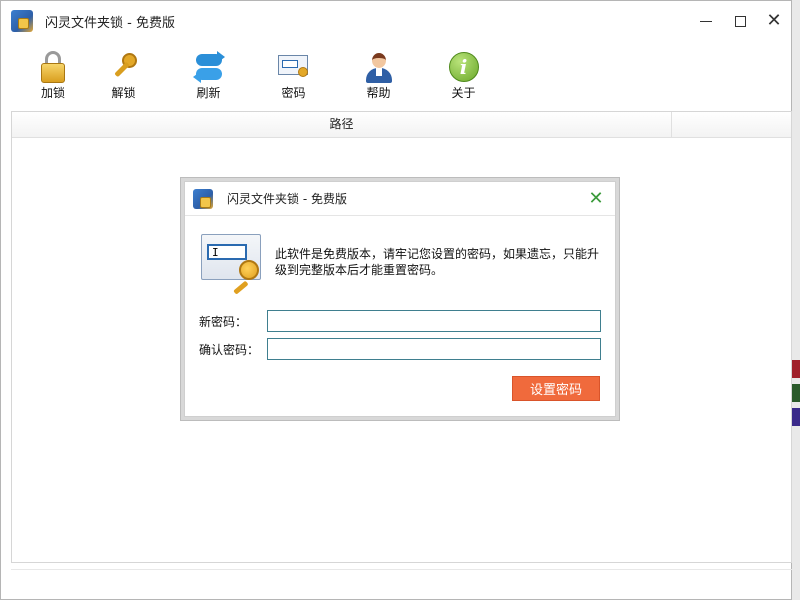 The height and width of the screenshot is (600, 800). What do you see at coordinates (203, 198) in the screenshot?
I see `dialog-app-icon` at bounding box center [203, 198].